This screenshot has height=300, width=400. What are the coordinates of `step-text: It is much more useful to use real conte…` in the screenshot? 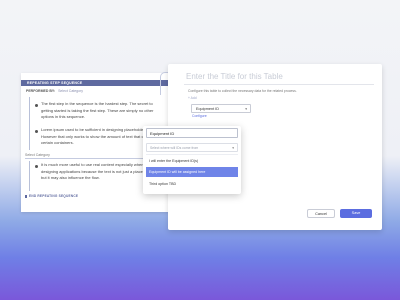 It's located at (97, 171).